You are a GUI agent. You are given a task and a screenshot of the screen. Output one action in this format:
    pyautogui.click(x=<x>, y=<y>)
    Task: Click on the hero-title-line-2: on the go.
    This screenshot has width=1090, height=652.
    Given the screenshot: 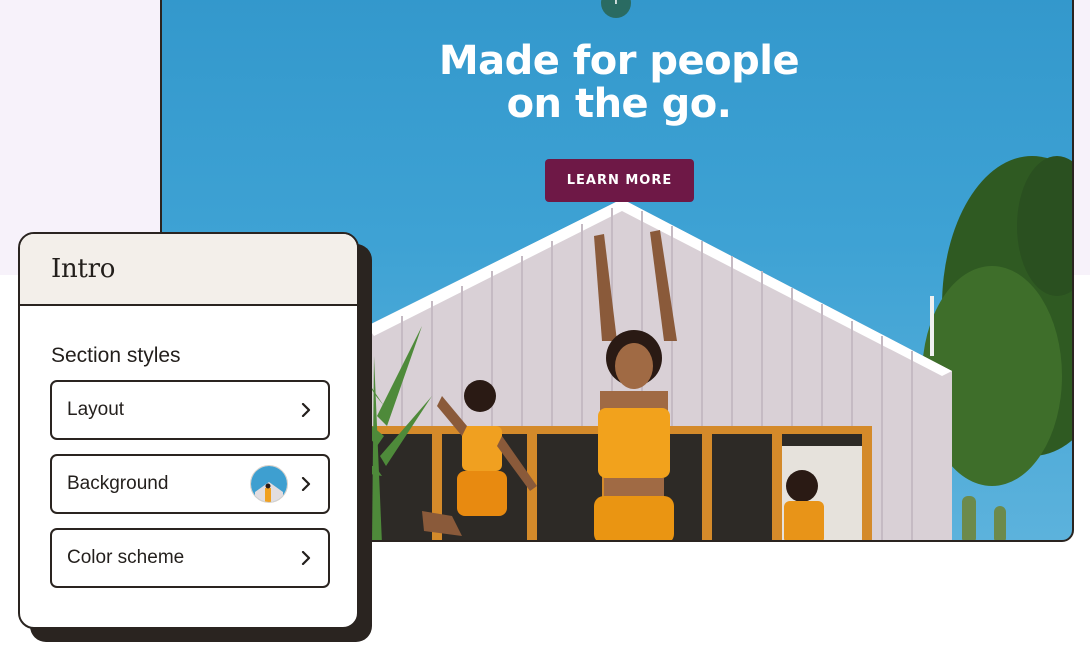 What is the action you would take?
    pyautogui.click(x=619, y=104)
    